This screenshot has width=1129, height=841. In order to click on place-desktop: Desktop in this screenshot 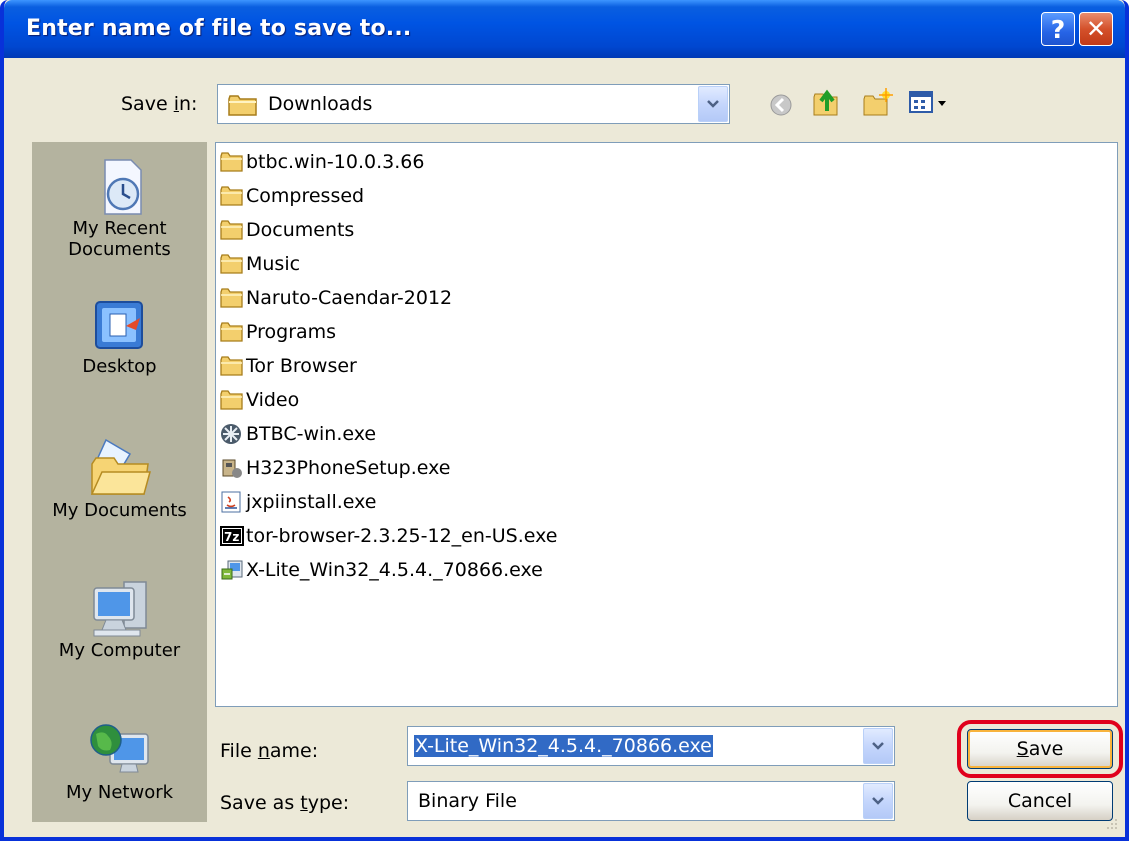, I will do `click(119, 336)`.